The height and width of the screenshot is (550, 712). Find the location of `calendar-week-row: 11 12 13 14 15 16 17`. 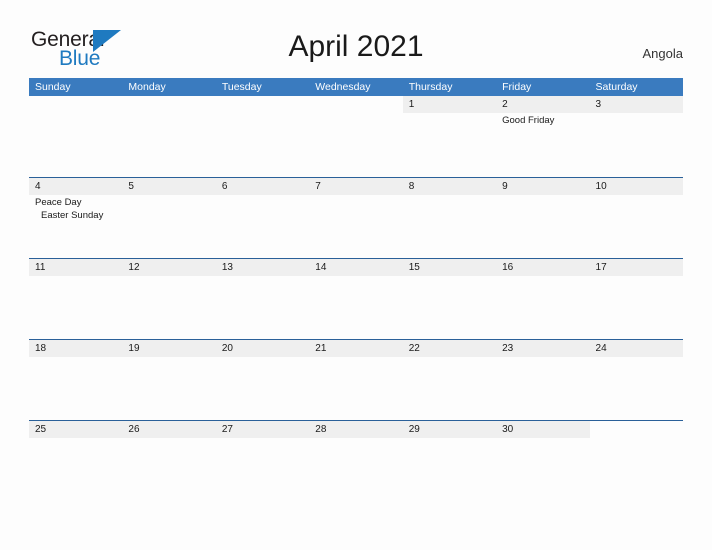

calendar-week-row: 11 12 13 14 15 16 17 is located at coordinates (356, 298).